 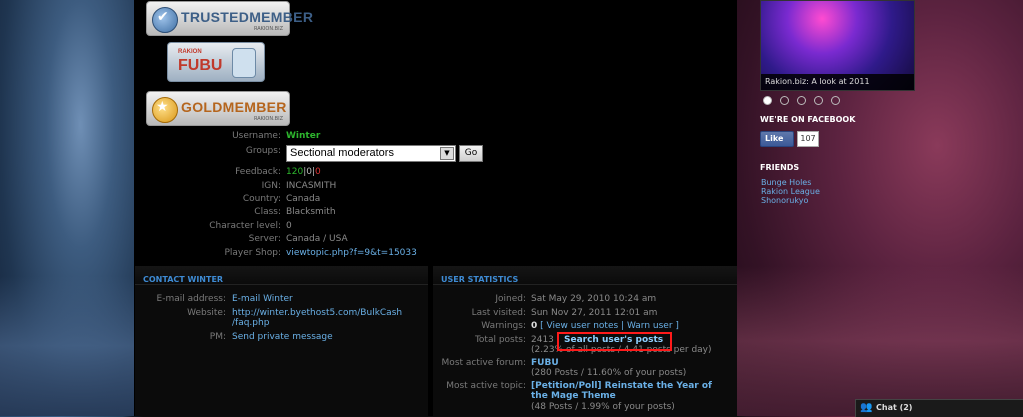 I want to click on fubu-slot-icon, so click(x=244, y=63).